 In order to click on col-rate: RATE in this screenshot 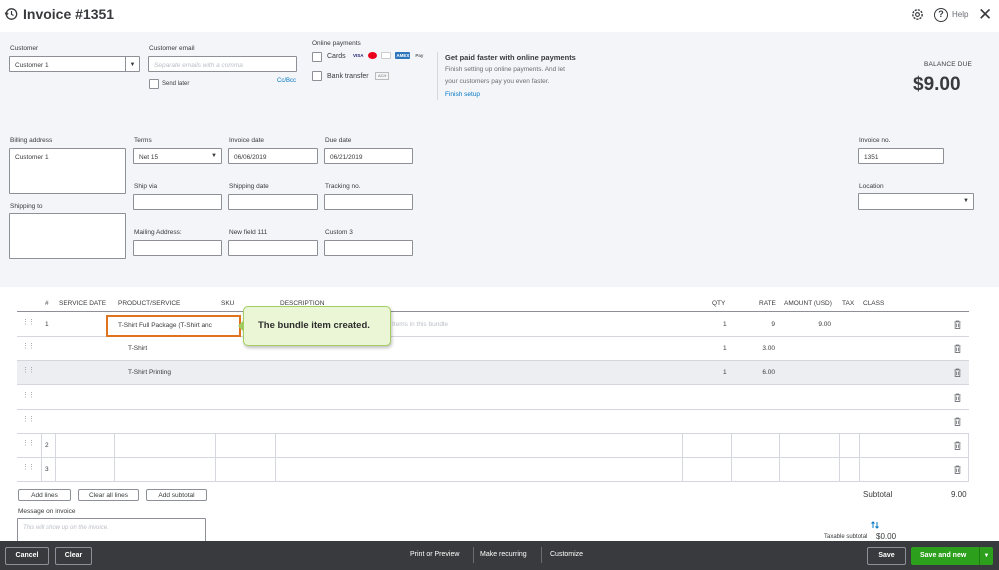, I will do `click(767, 303)`.